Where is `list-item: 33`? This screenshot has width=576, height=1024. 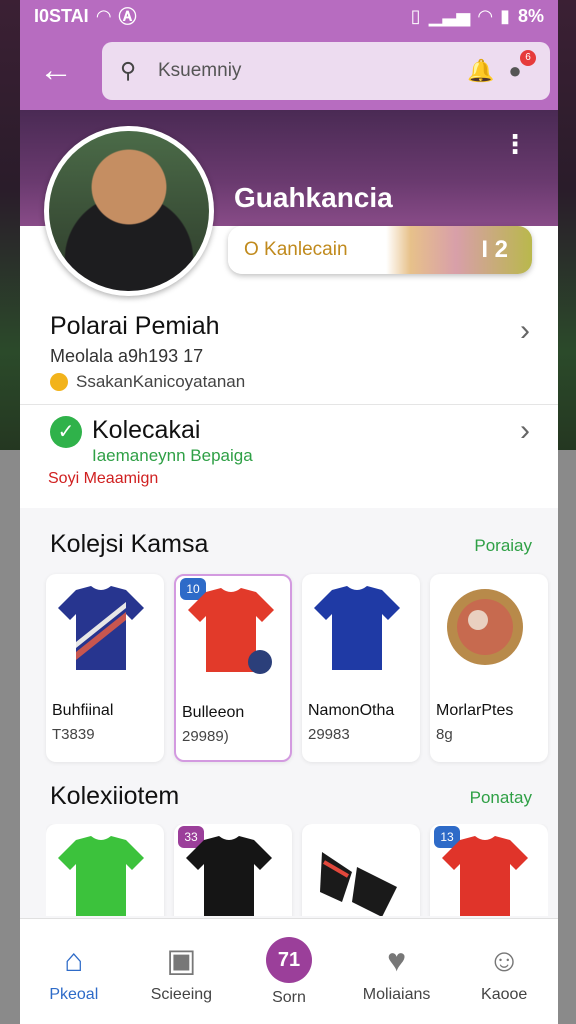 list-item: 33 is located at coordinates (233, 870).